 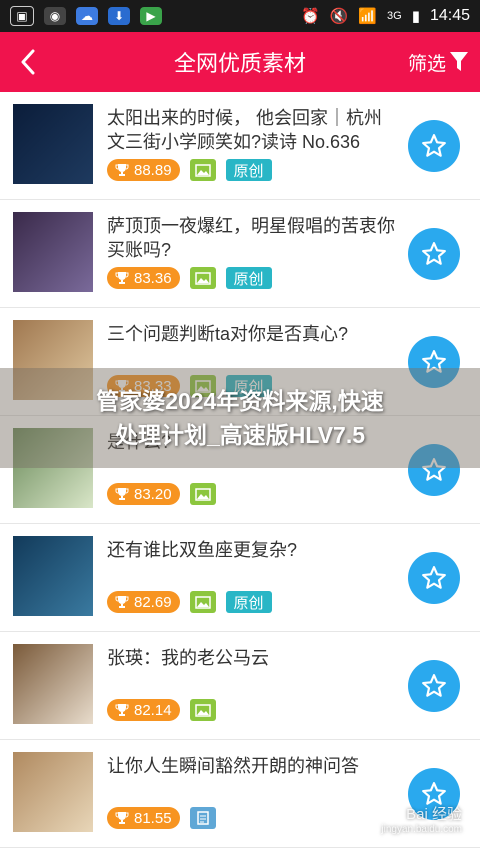 I want to click on camera-notification-icon: ◉, so click(x=55, y=16).